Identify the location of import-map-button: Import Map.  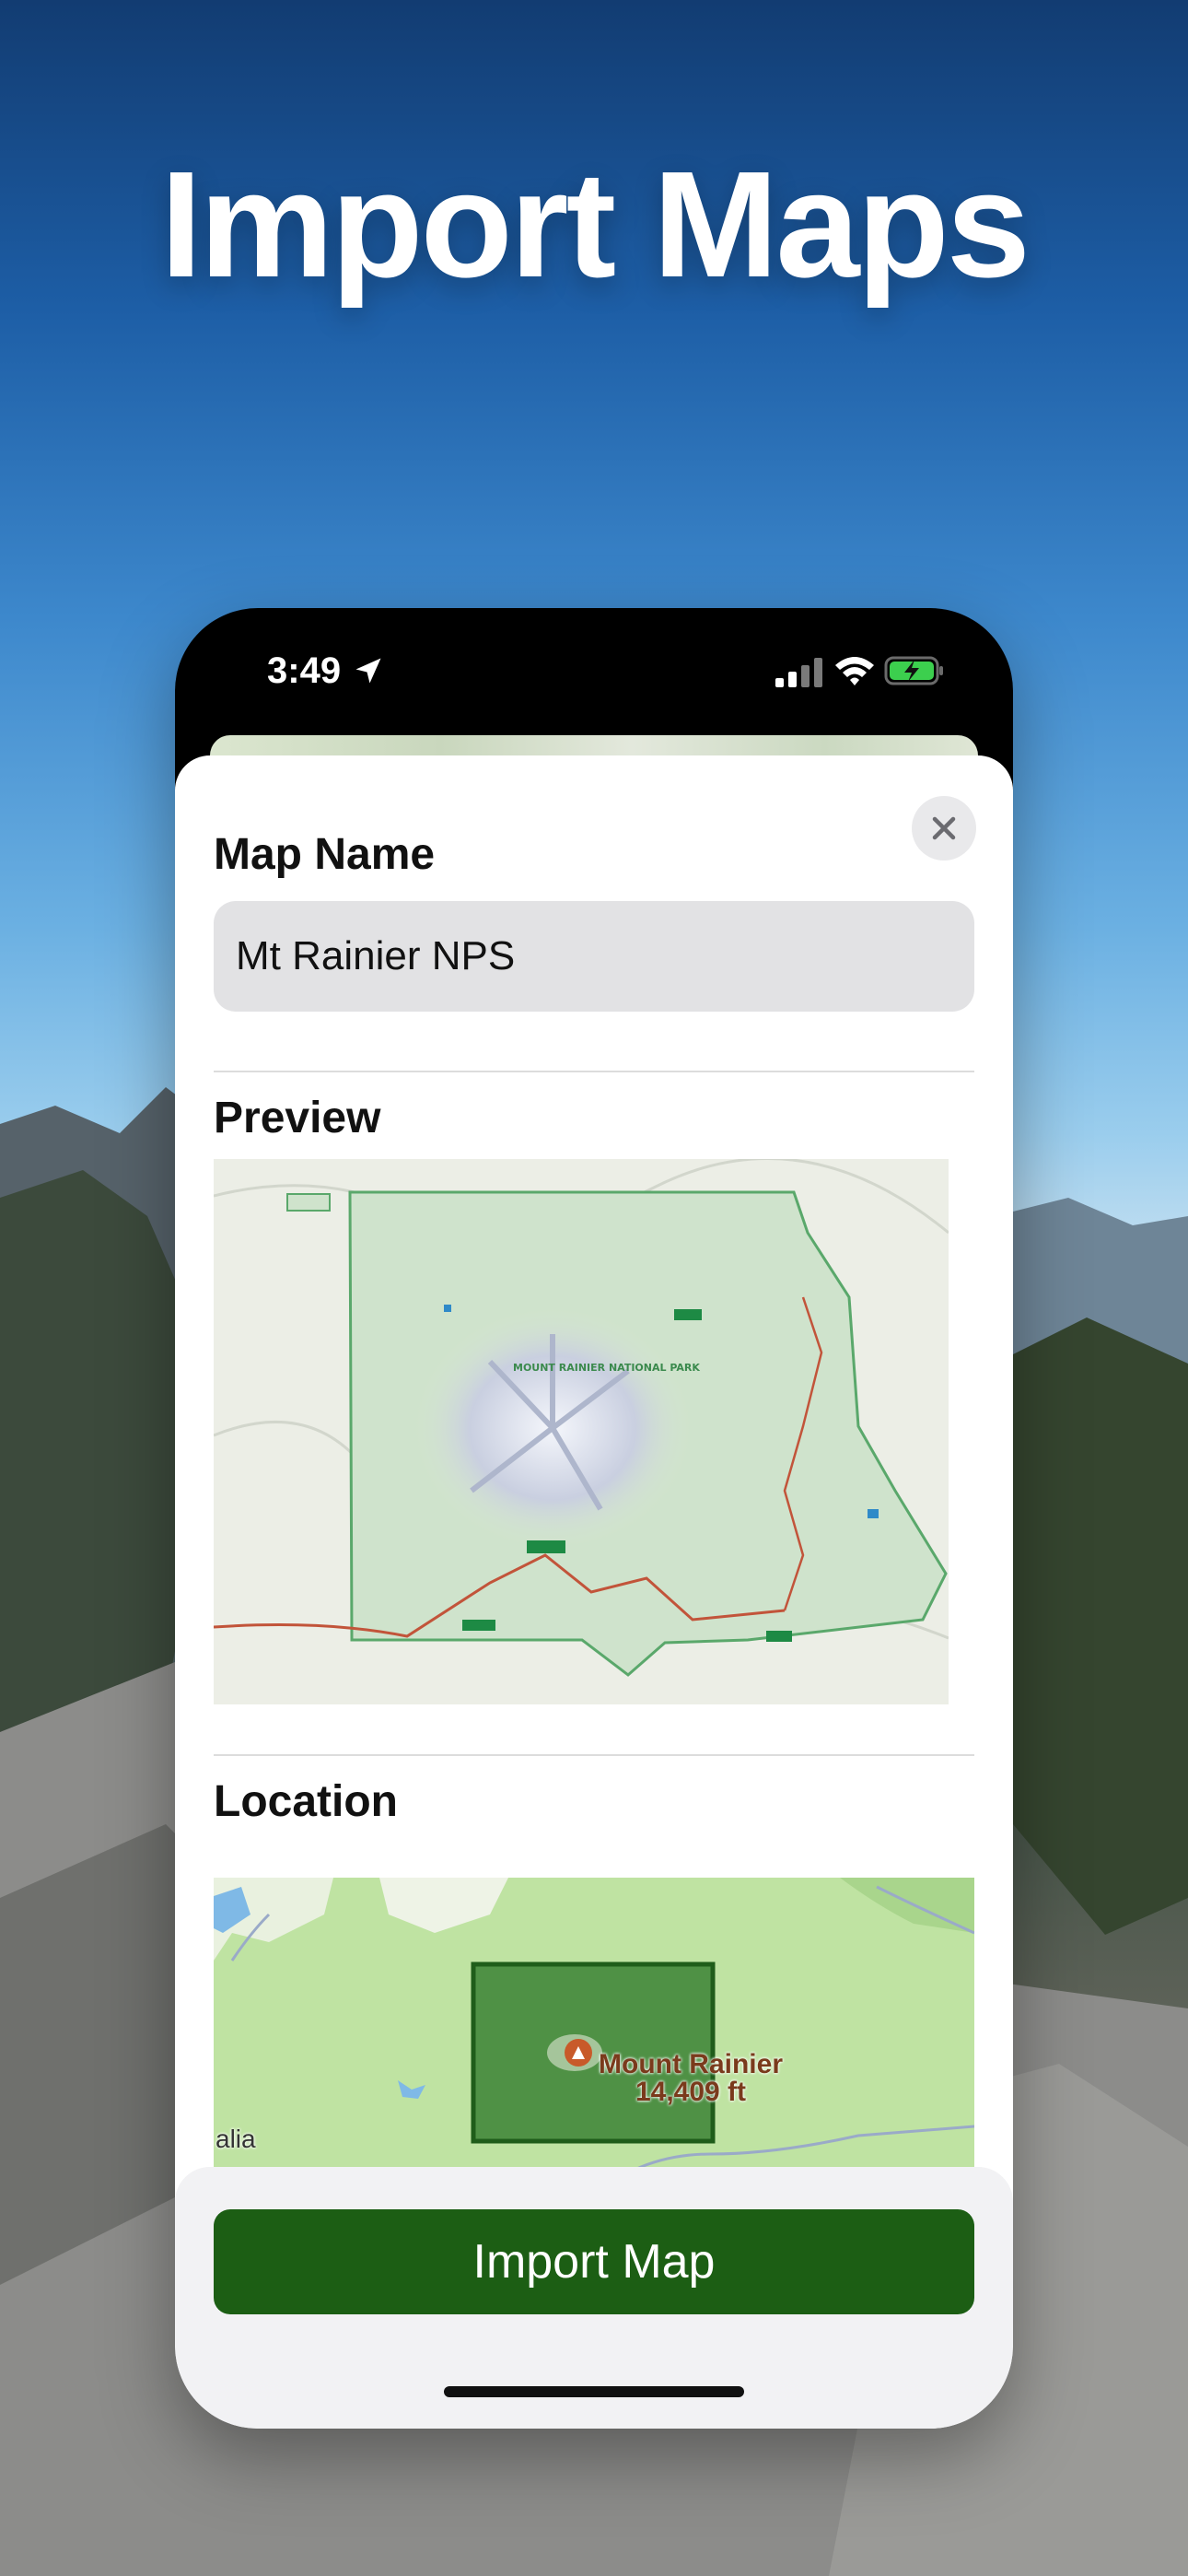
(594, 2261).